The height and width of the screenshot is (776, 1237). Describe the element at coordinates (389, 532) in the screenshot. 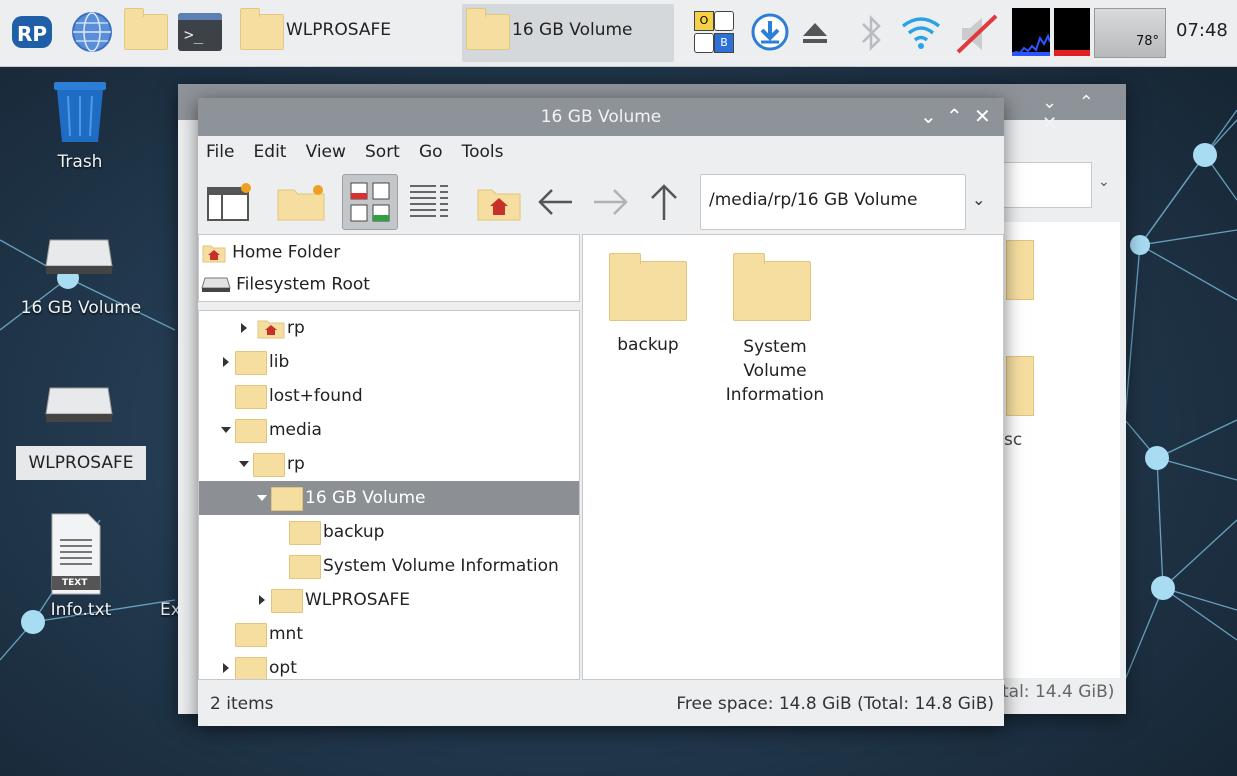

I see `tree-item-backup: backup` at that location.